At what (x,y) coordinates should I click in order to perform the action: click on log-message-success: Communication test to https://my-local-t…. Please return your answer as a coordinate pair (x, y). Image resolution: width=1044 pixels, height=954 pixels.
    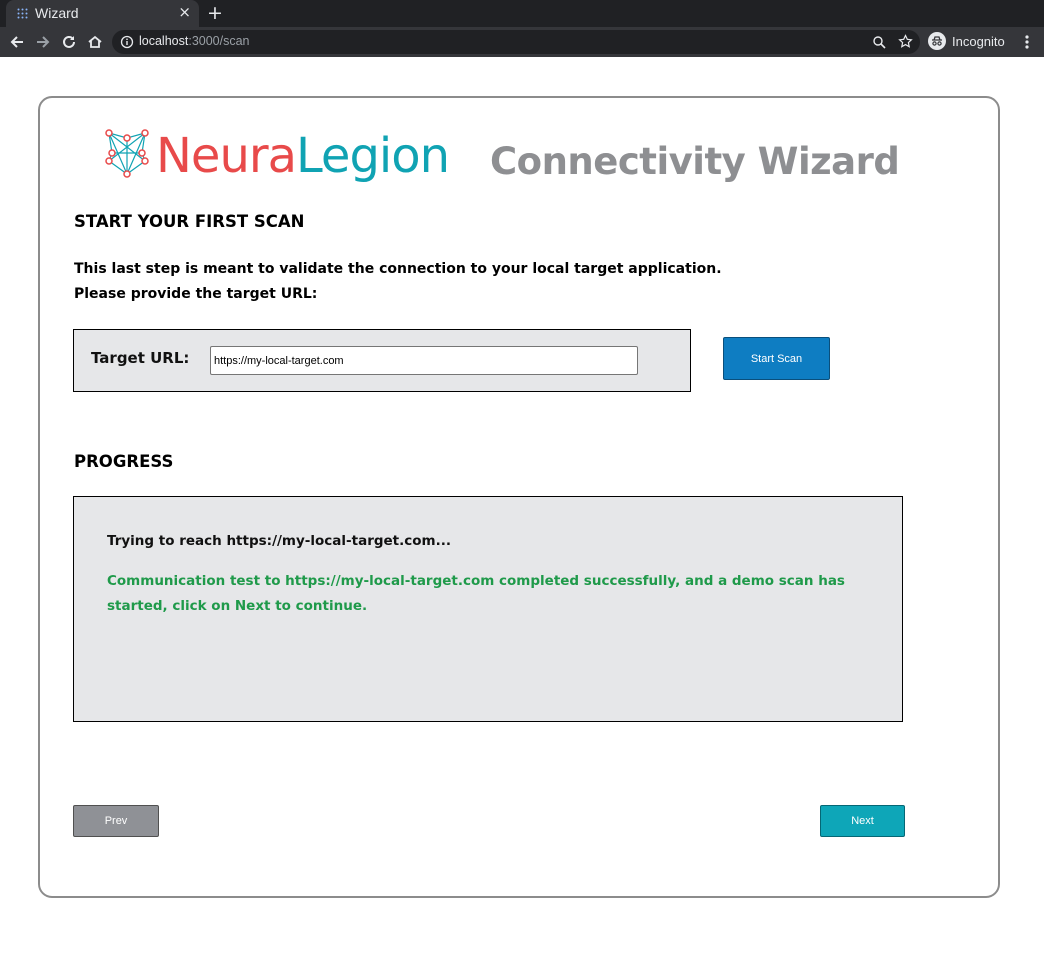
    Looking at the image, I should click on (476, 593).